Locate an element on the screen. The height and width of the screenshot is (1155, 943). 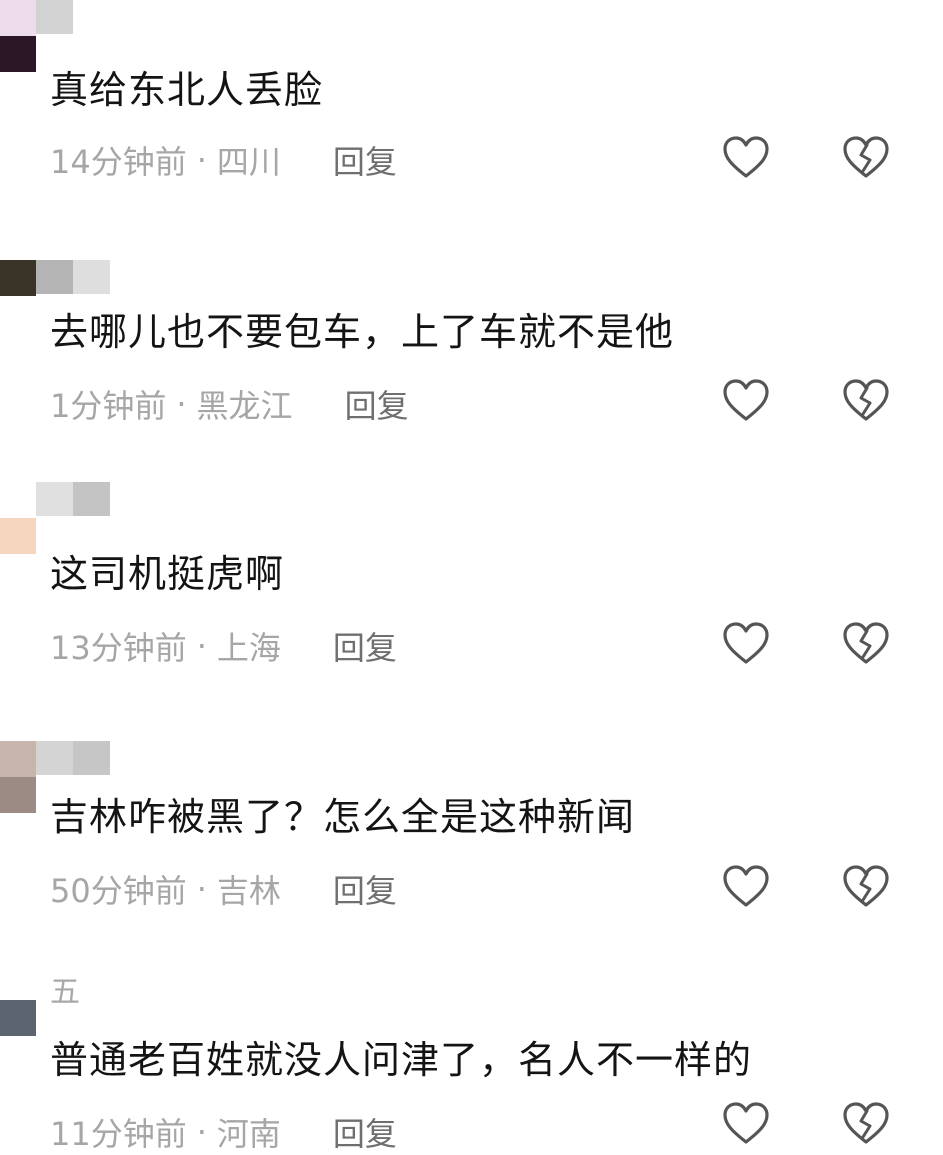
comment-meta: 14分钟前 · 四川 回复 is located at coordinates (223, 160).